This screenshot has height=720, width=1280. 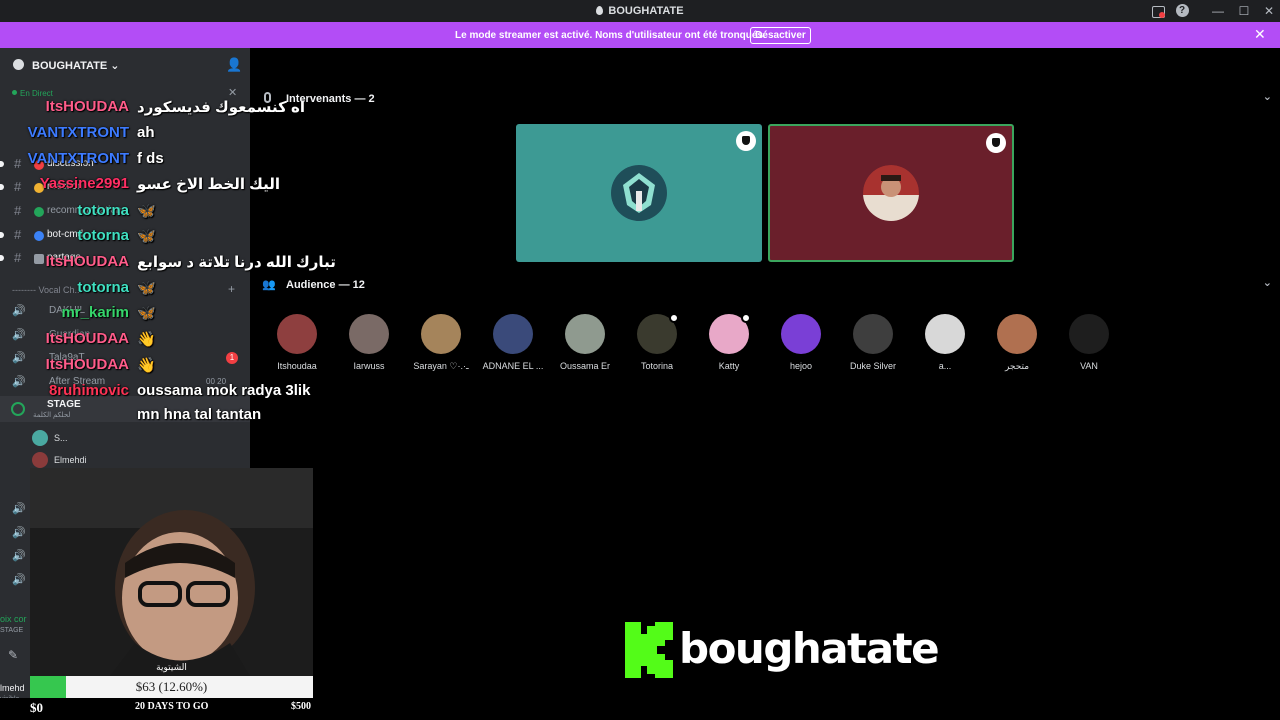 What do you see at coordinates (32, 93) in the screenshot?
I see `live-indicator: En Direct` at bounding box center [32, 93].